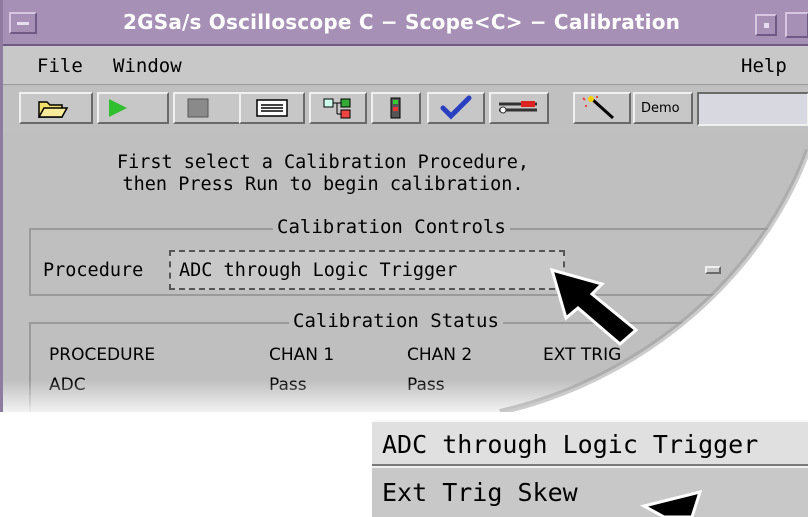 The width and height of the screenshot is (808, 517). What do you see at coordinates (590, 443) in the screenshot?
I see `popup-item-adc: ADC through Logic Trigger` at bounding box center [590, 443].